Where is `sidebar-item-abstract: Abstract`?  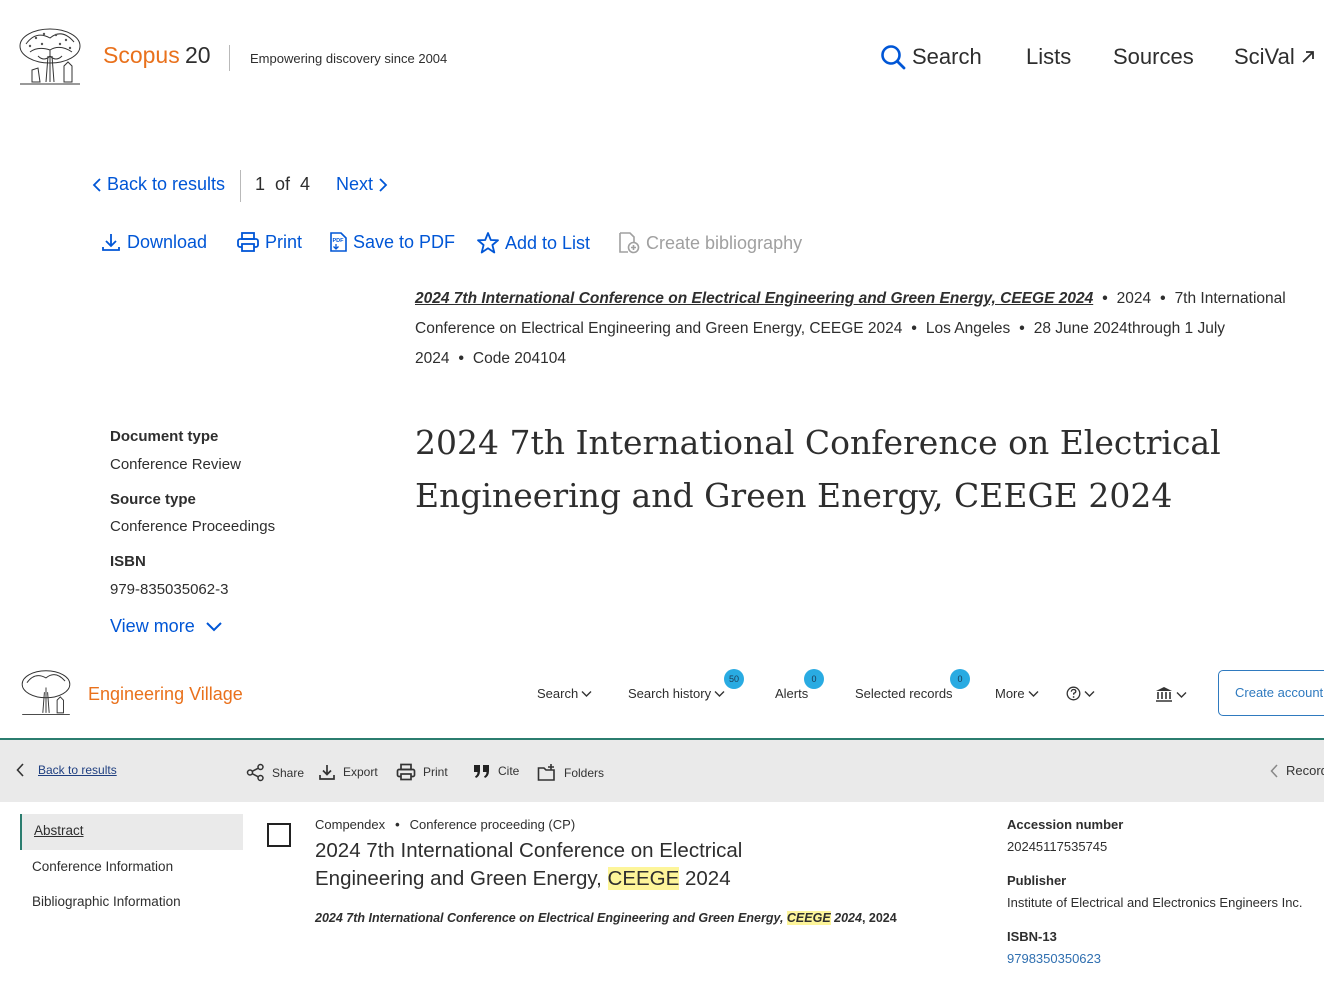
sidebar-item-abstract: Abstract is located at coordinates (131, 832).